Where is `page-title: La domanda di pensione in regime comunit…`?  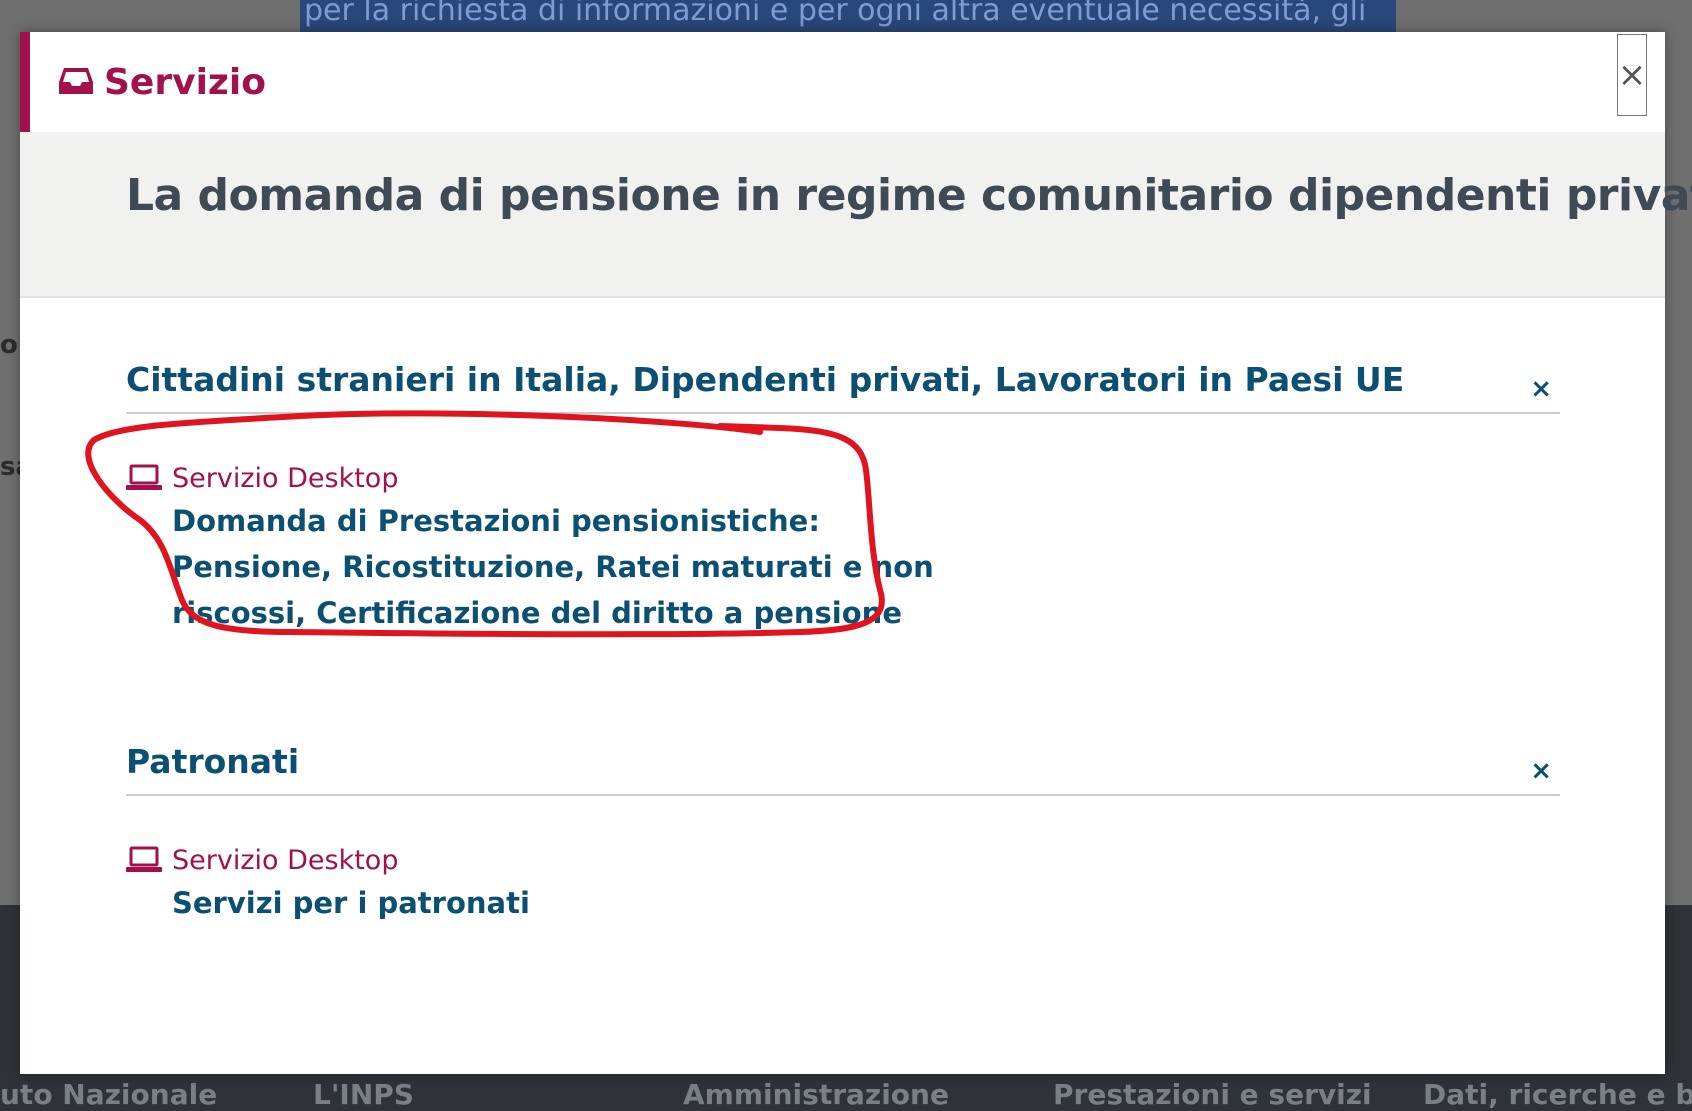 page-title: La domanda di pensione in regime comunit… is located at coordinates (909, 195).